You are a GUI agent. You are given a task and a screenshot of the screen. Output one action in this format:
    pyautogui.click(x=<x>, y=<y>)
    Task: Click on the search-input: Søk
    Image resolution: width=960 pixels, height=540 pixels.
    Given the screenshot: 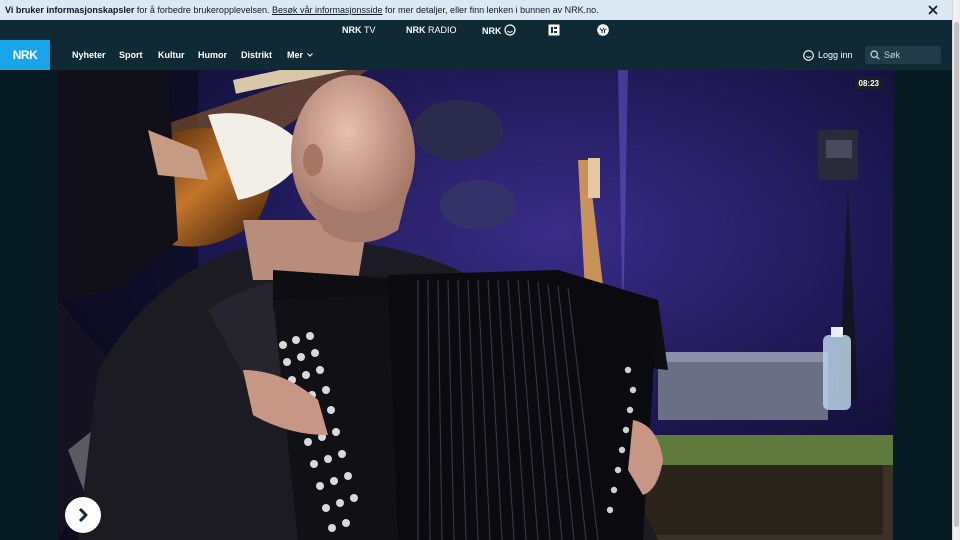 What is the action you would take?
    pyautogui.click(x=903, y=55)
    